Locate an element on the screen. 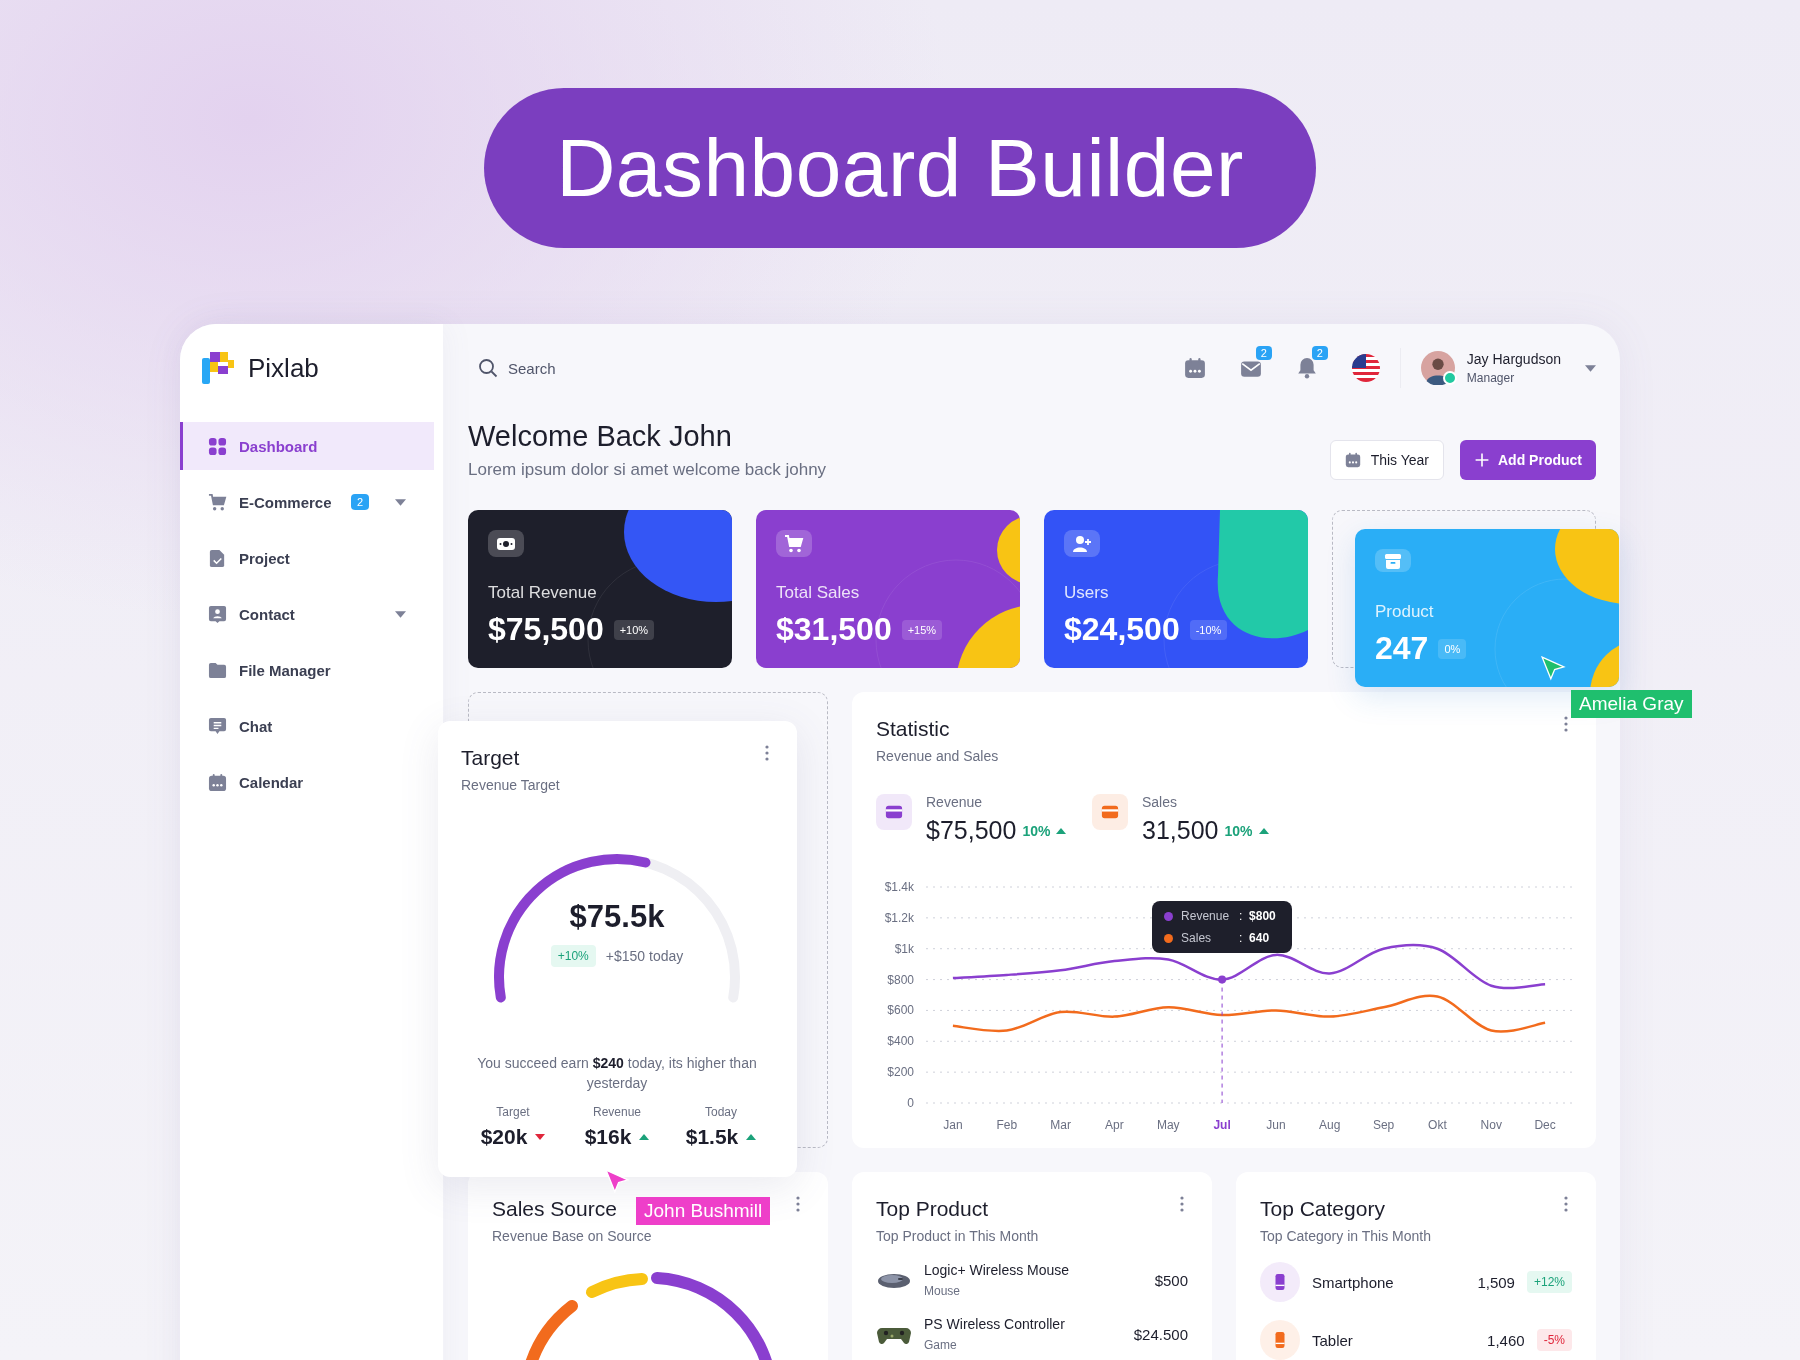 The width and height of the screenshot is (1800, 1360). axis-label: Jun is located at coordinates (1276, 1125).